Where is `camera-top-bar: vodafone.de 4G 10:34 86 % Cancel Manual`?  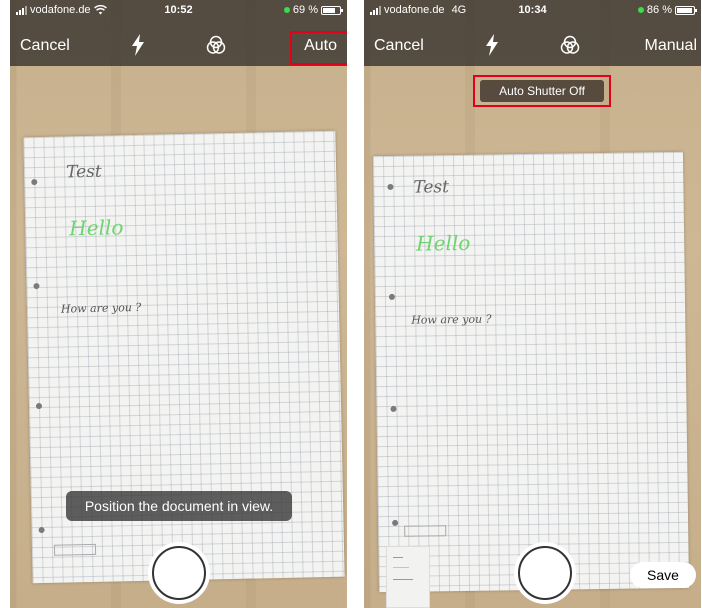
camera-top-bar: vodafone.de 4G 10:34 86 % Cancel Manual is located at coordinates (532, 33).